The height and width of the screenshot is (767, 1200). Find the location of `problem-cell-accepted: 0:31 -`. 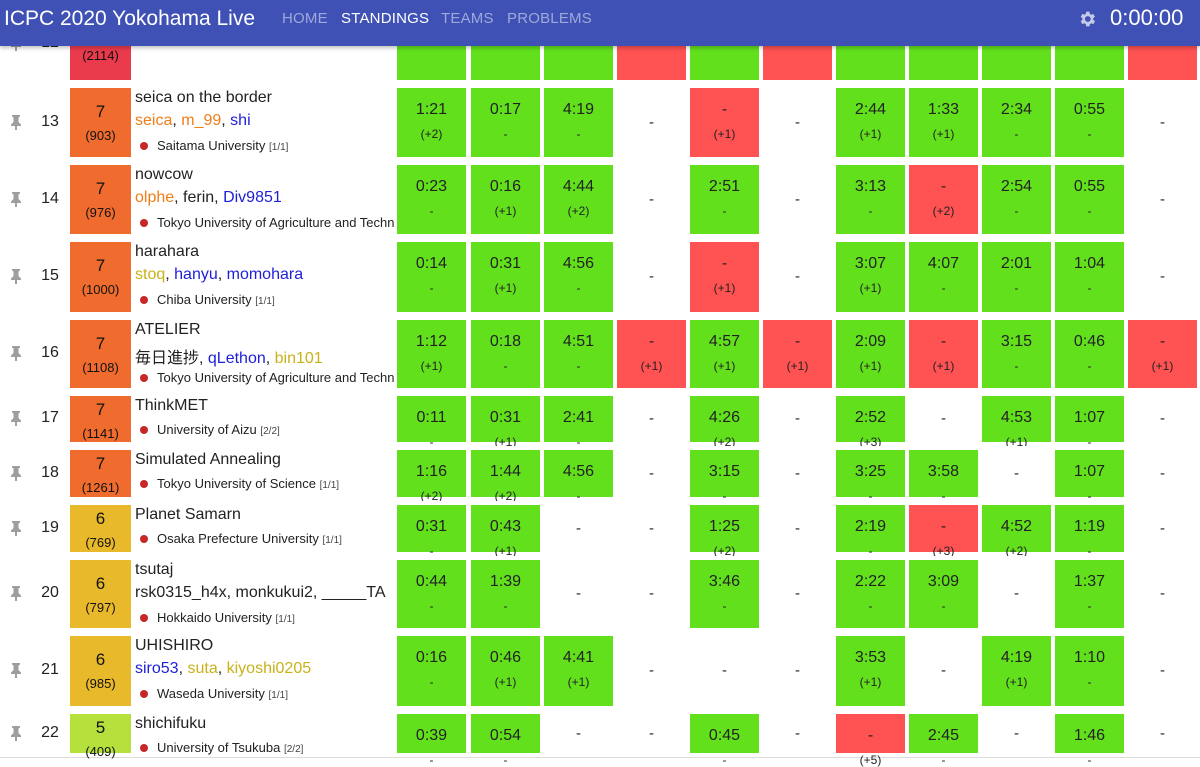

problem-cell-accepted: 0:31 - is located at coordinates (431, 531).